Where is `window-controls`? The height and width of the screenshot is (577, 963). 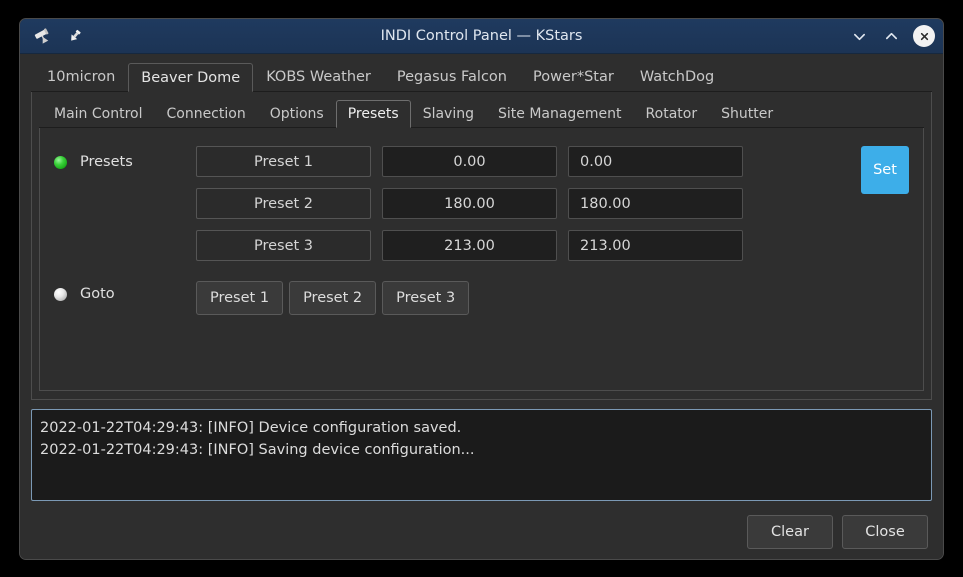 window-controls is located at coordinates (892, 36).